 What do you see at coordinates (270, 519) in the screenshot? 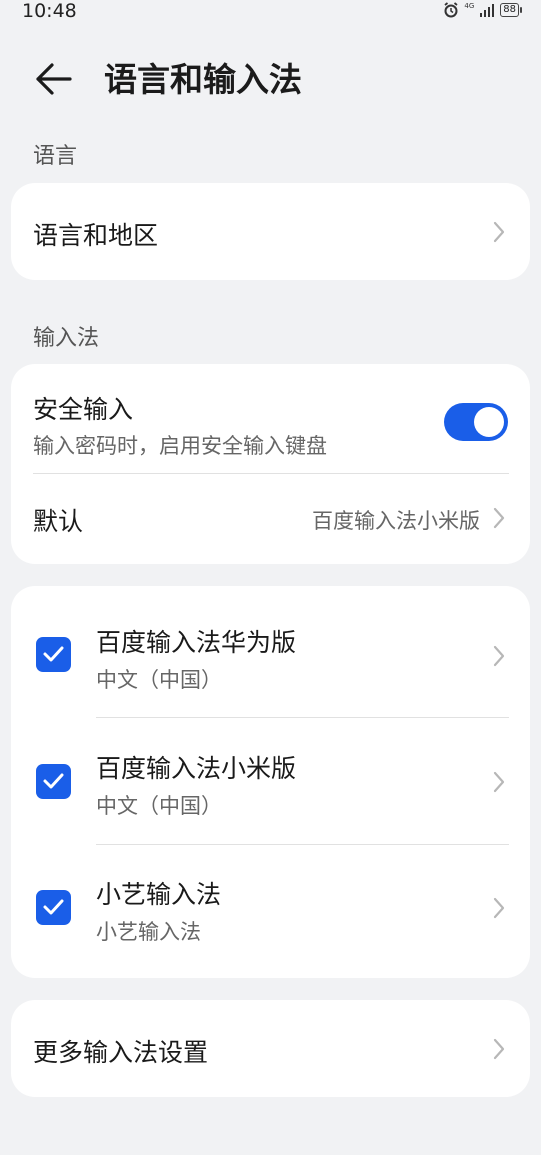
I see `default-input-row: 默认 百度输入法小米版` at bounding box center [270, 519].